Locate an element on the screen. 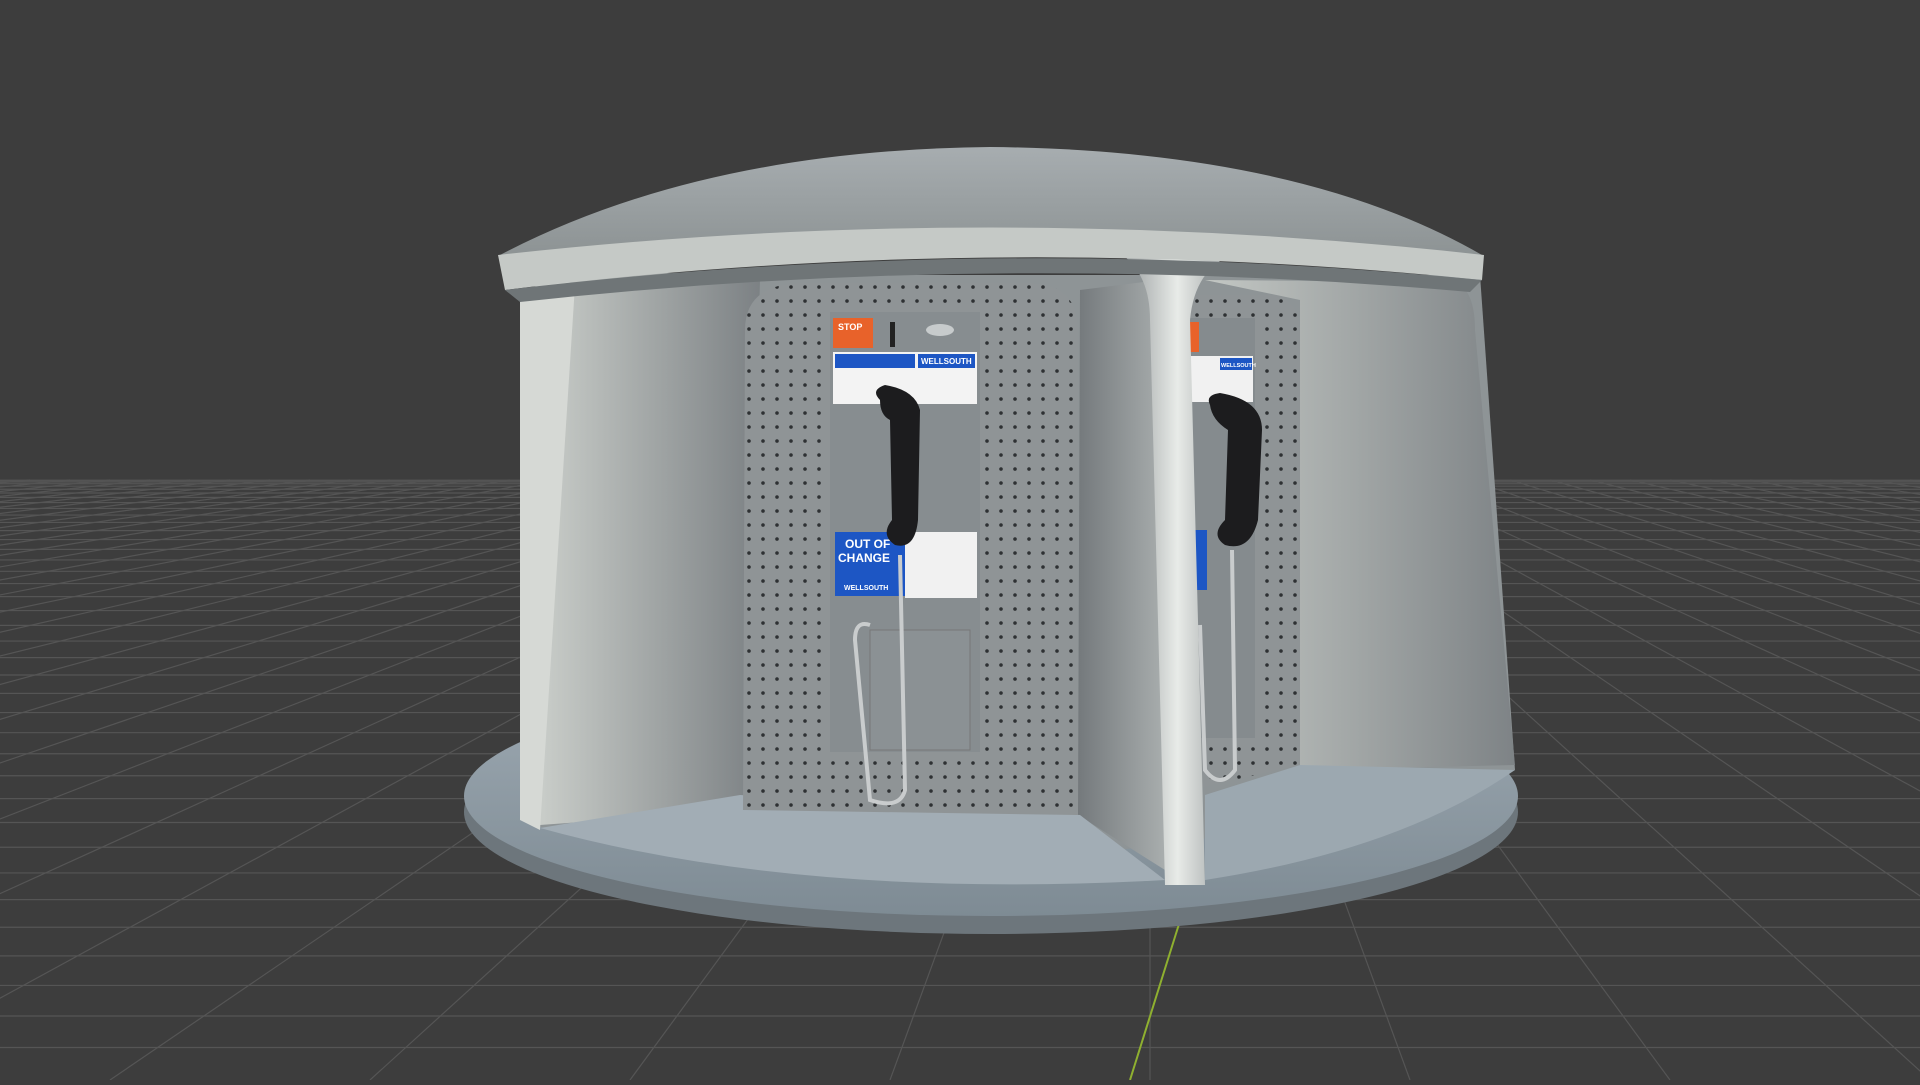 The image size is (1920, 1085). coin-return is located at coordinates (940, 330).